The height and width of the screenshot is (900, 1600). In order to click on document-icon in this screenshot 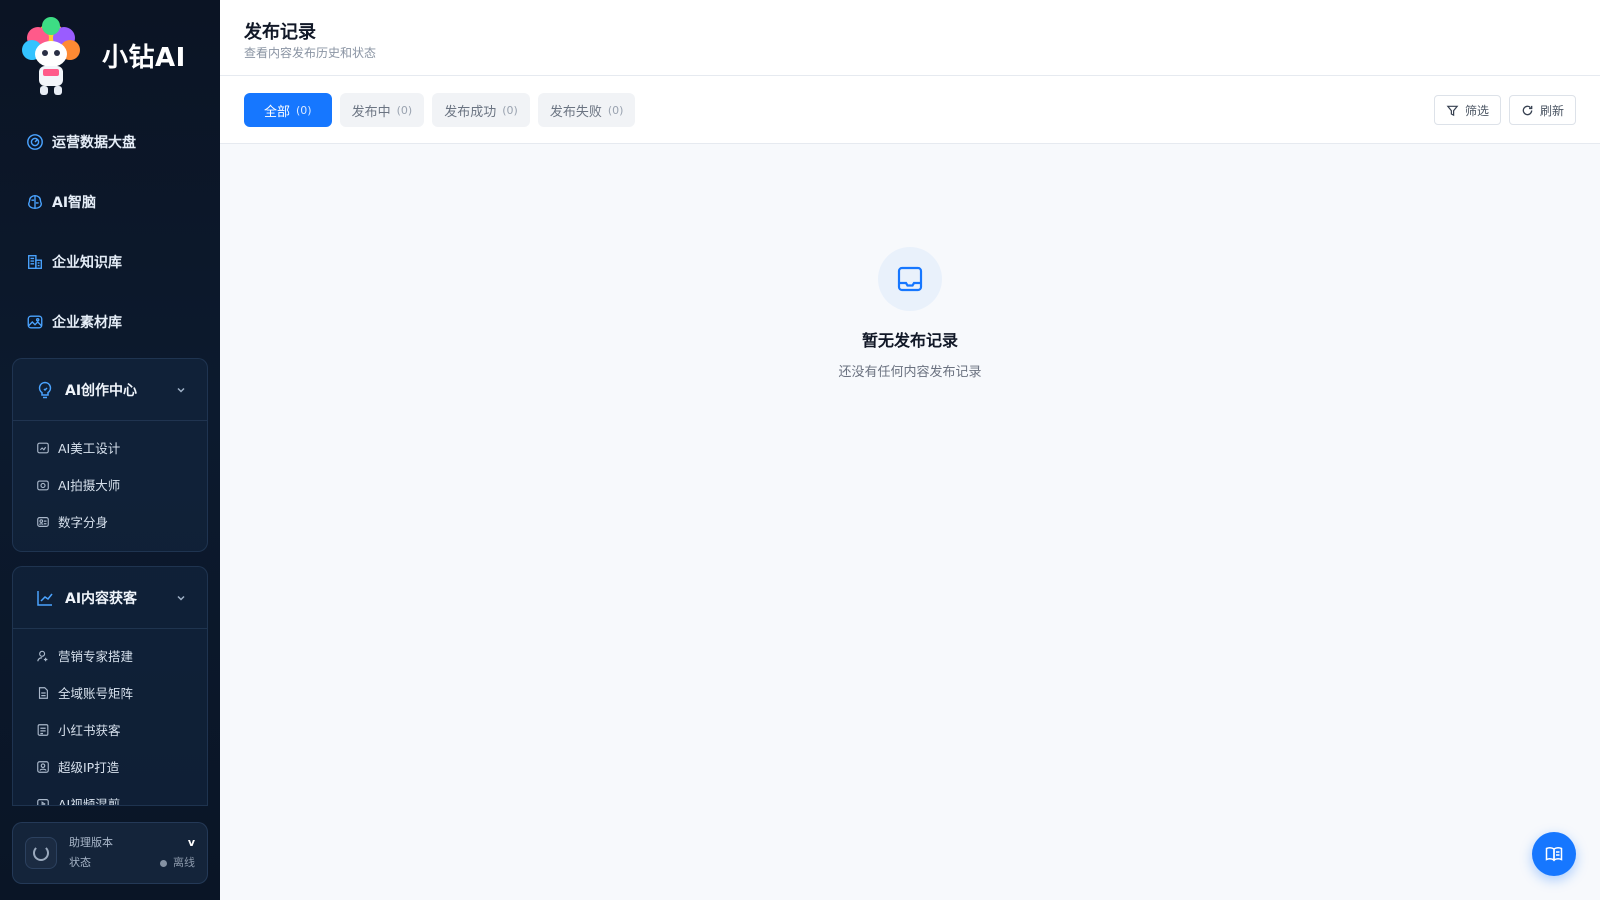, I will do `click(43, 693)`.